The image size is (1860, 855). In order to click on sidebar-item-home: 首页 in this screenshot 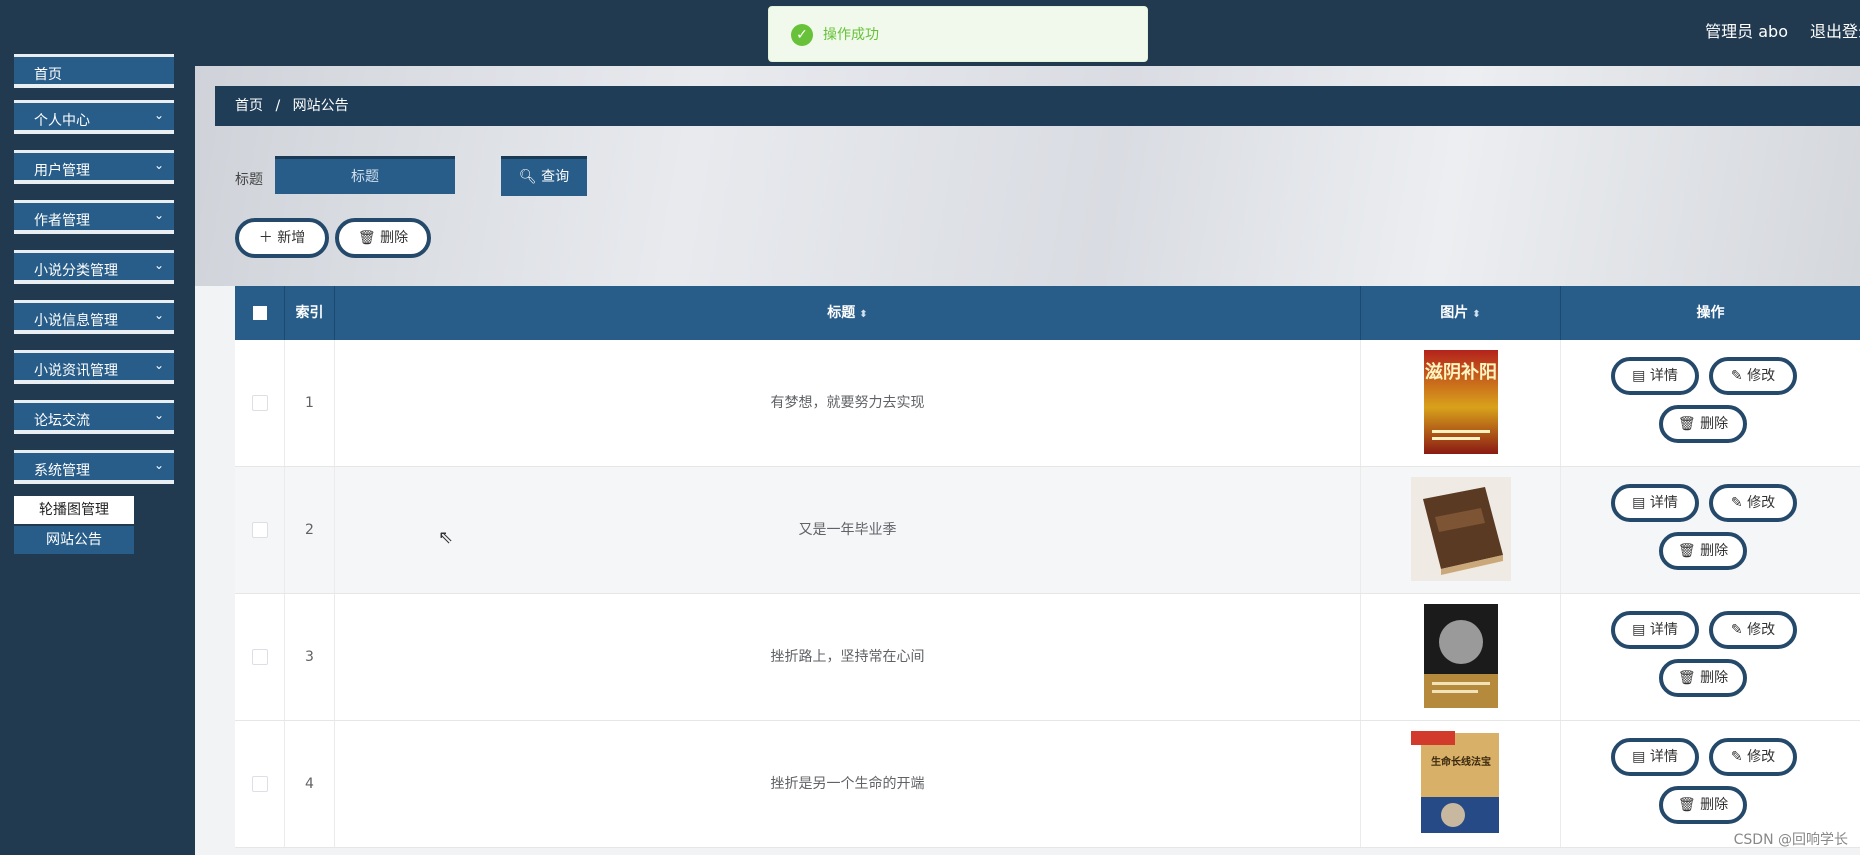, I will do `click(94, 71)`.